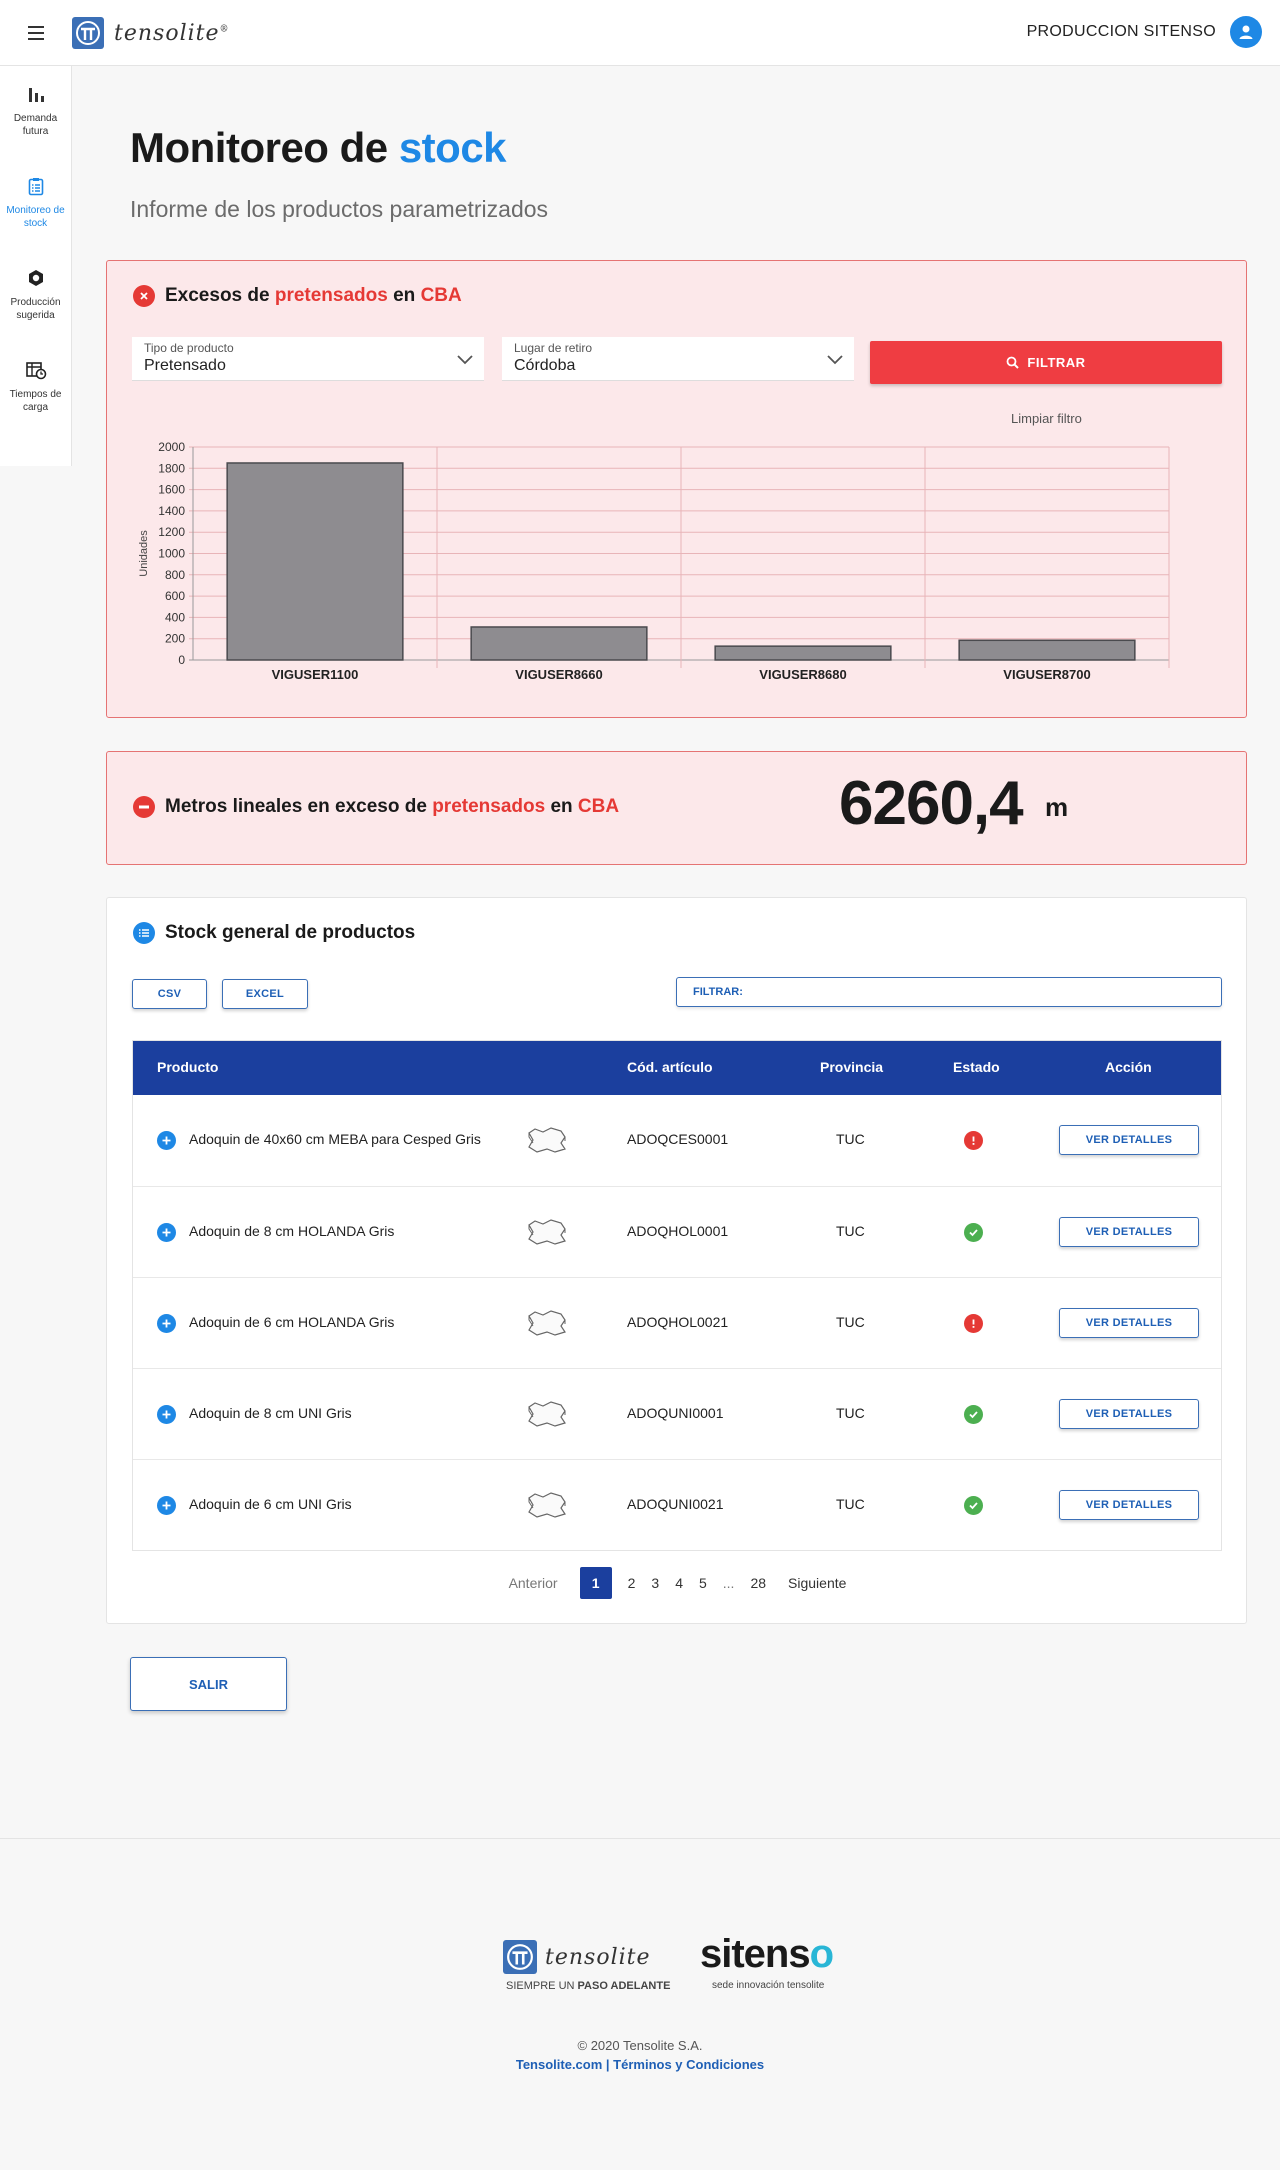 The width and height of the screenshot is (1280, 2170). Describe the element at coordinates (981, 992) in the screenshot. I see `table-filter-input` at that location.